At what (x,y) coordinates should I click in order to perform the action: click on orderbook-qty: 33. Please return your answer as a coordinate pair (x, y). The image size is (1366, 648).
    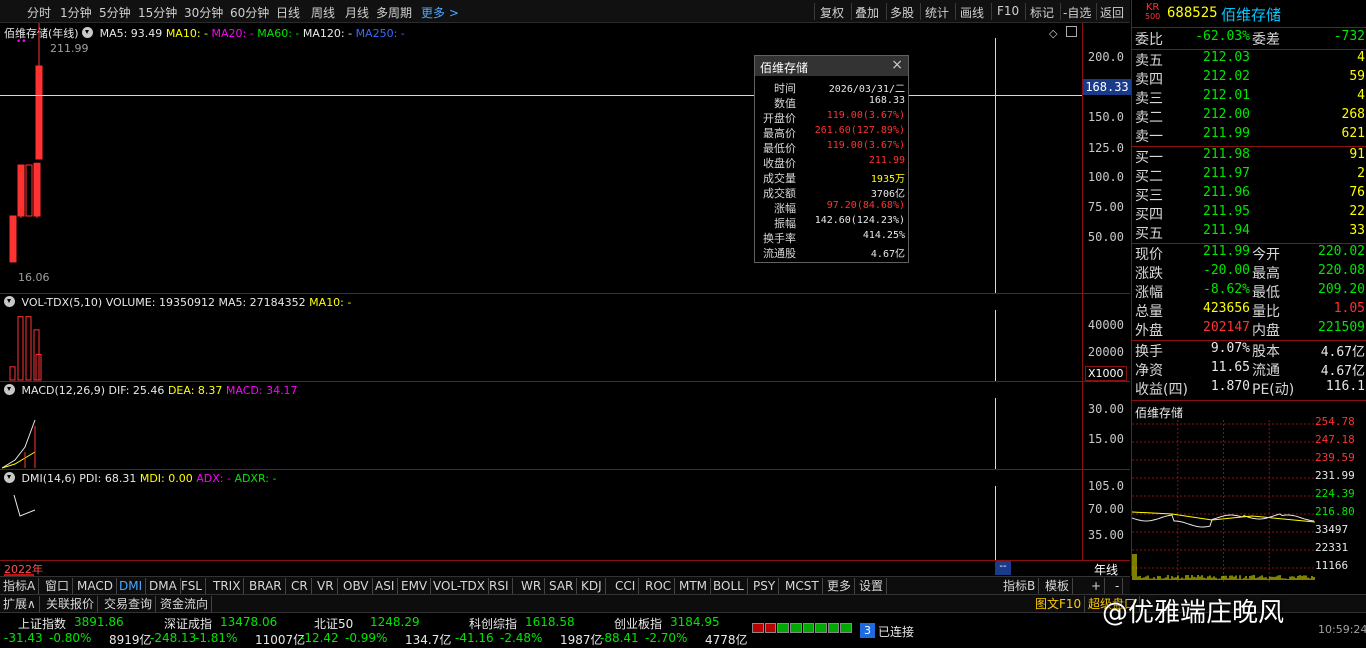
    Looking at the image, I should click on (1357, 230).